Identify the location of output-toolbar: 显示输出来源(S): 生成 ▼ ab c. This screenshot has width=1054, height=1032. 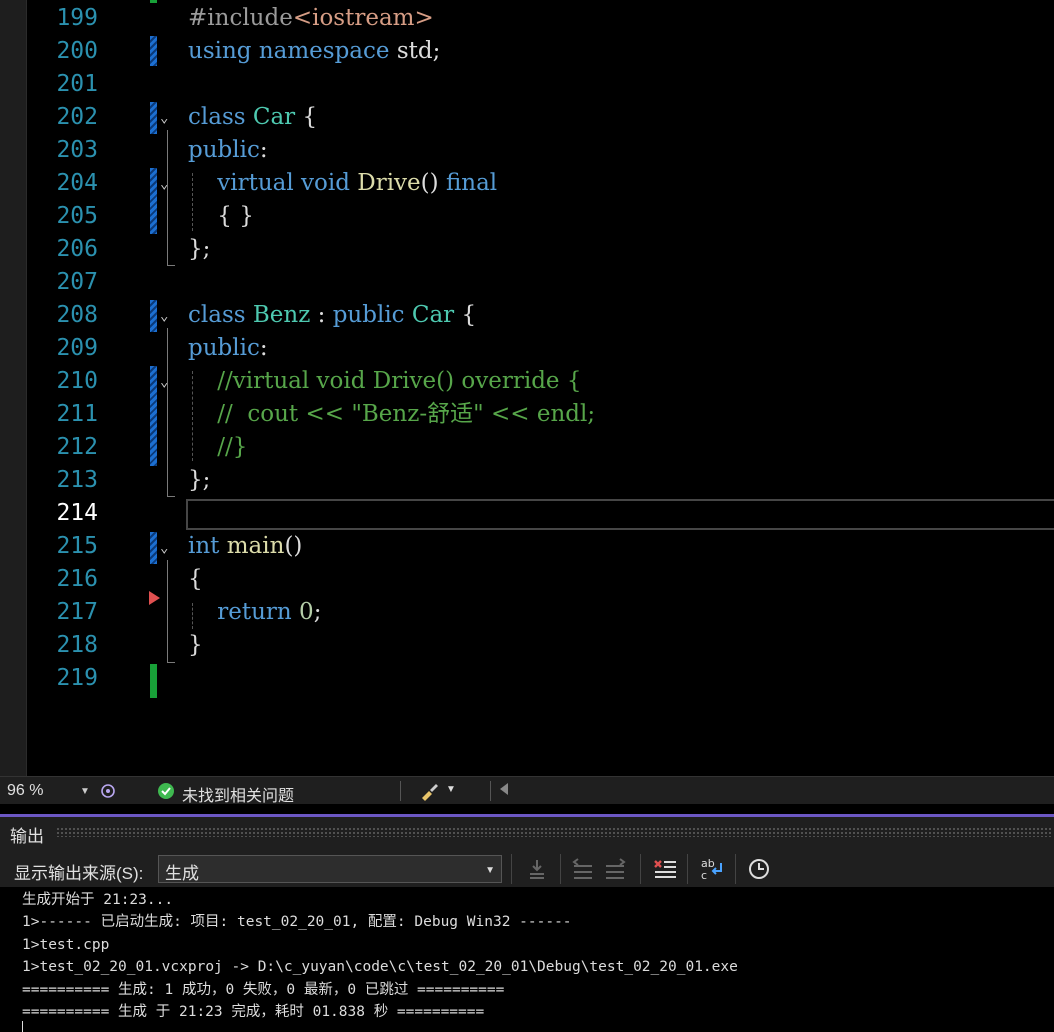
(527, 868).